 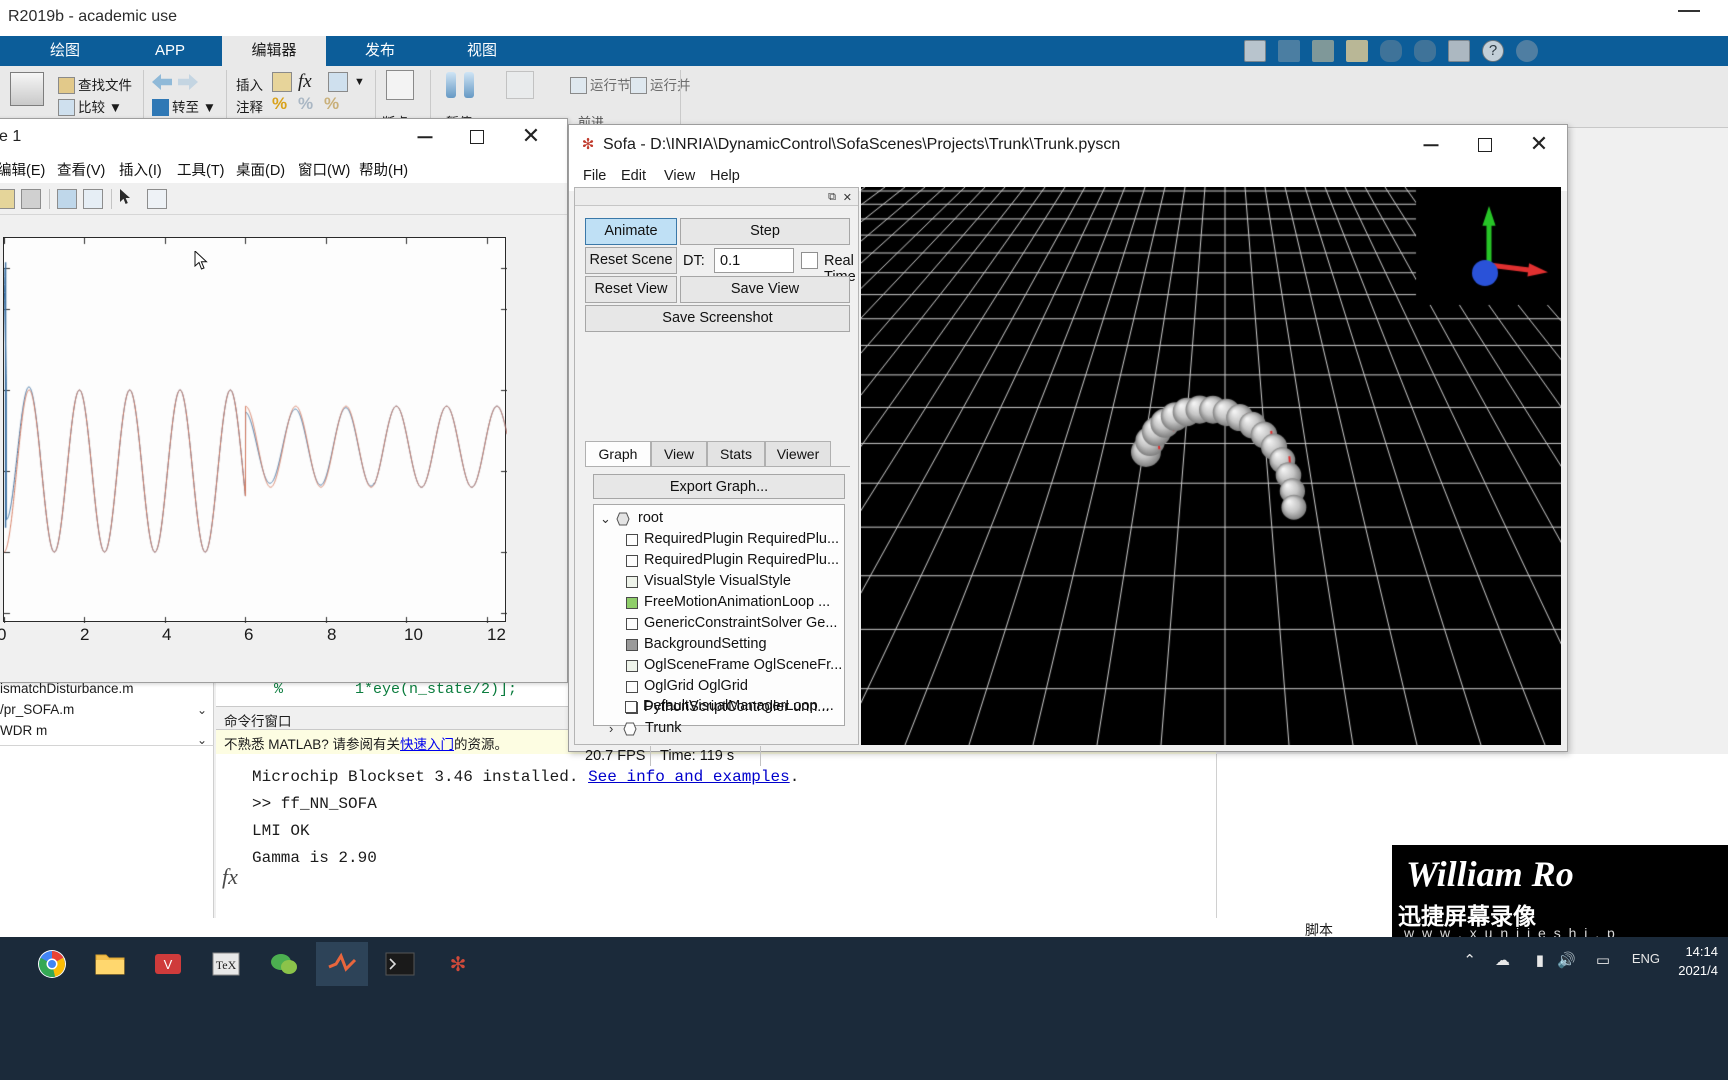 What do you see at coordinates (1255, 51) in the screenshot?
I see `save-icon` at bounding box center [1255, 51].